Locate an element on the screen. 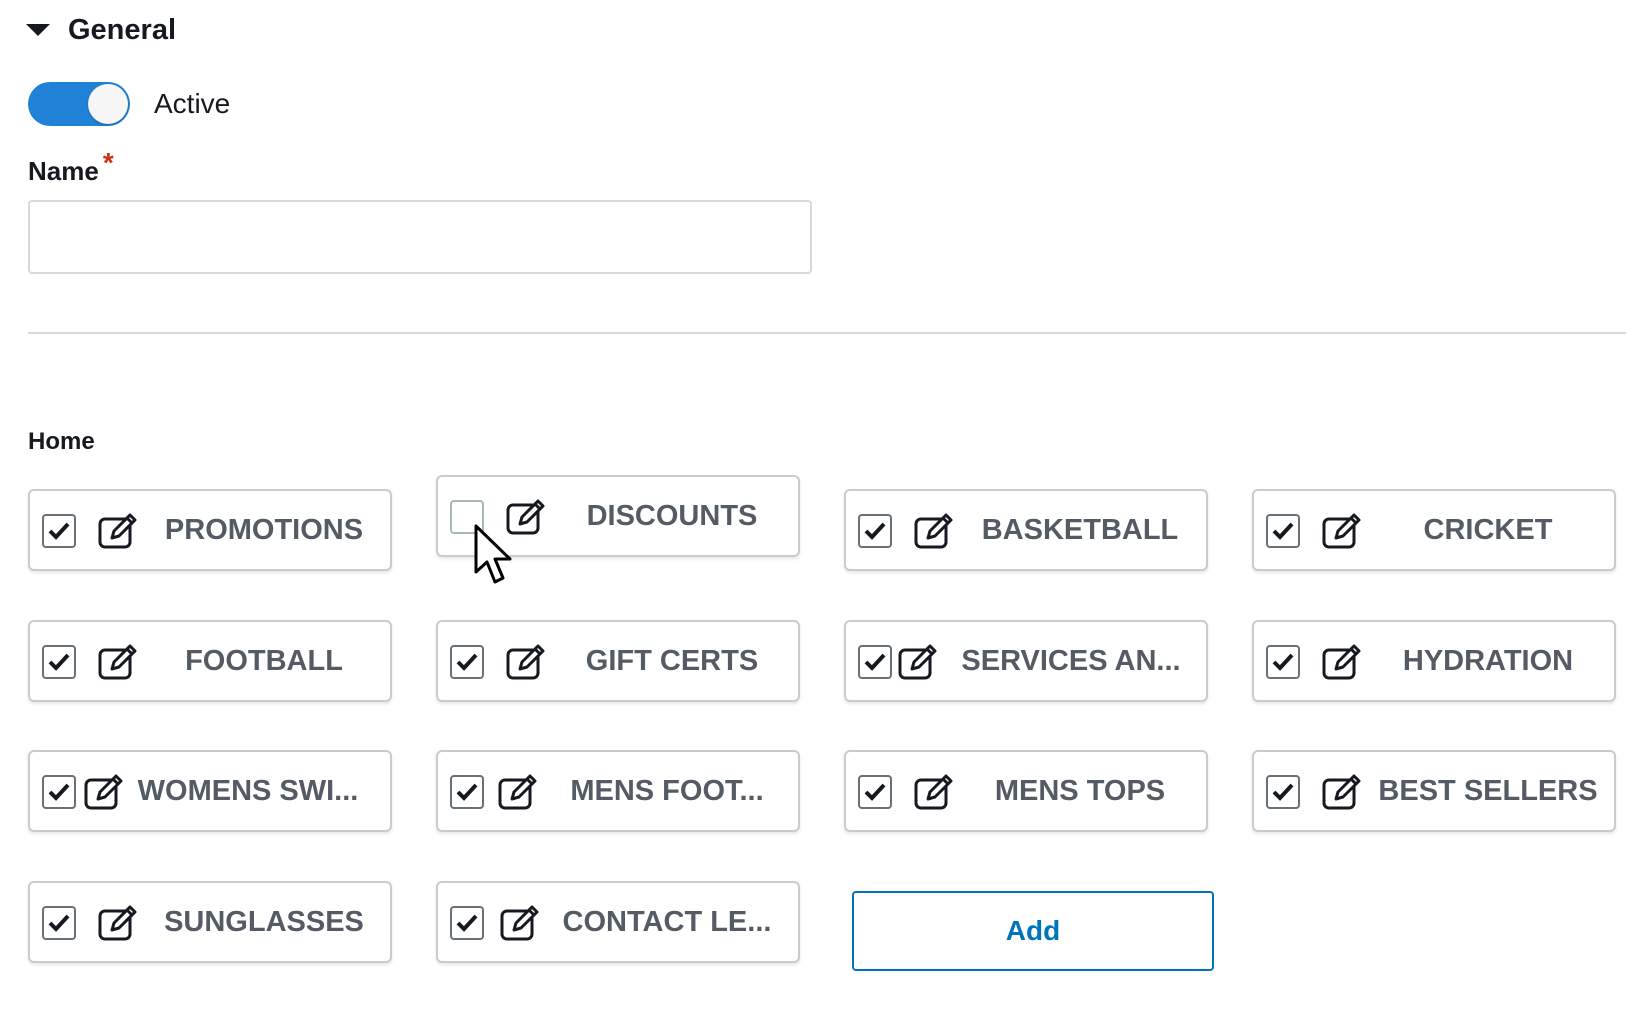 Image resolution: width=1642 pixels, height=1018 pixels. tile-best-sellers: BEST SELLERS is located at coordinates (1434, 791).